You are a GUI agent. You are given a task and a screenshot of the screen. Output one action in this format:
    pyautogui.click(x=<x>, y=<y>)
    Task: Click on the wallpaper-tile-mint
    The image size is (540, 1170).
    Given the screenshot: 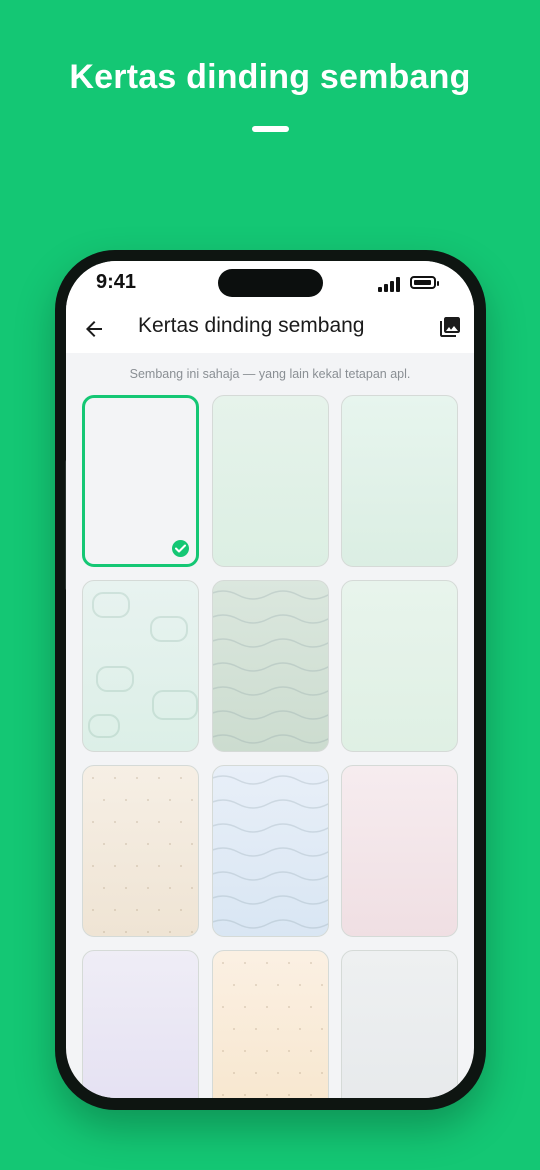 What is the action you would take?
    pyautogui.click(x=270, y=481)
    